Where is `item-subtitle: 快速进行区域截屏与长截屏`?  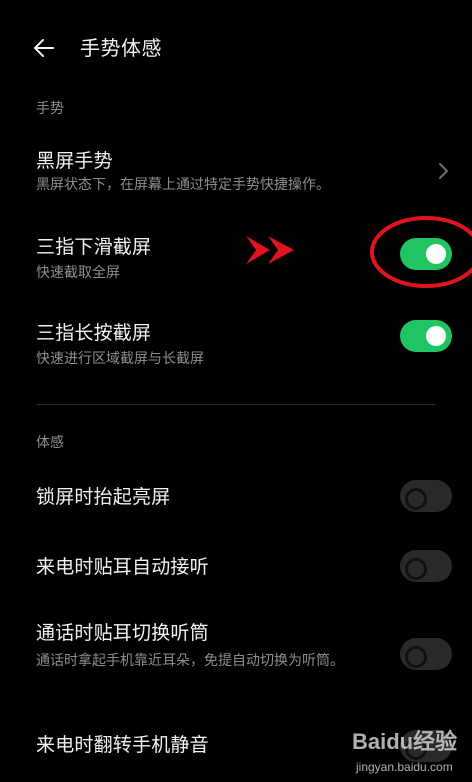 item-subtitle: 快速进行区域截屏与长截屏 is located at coordinates (120, 359).